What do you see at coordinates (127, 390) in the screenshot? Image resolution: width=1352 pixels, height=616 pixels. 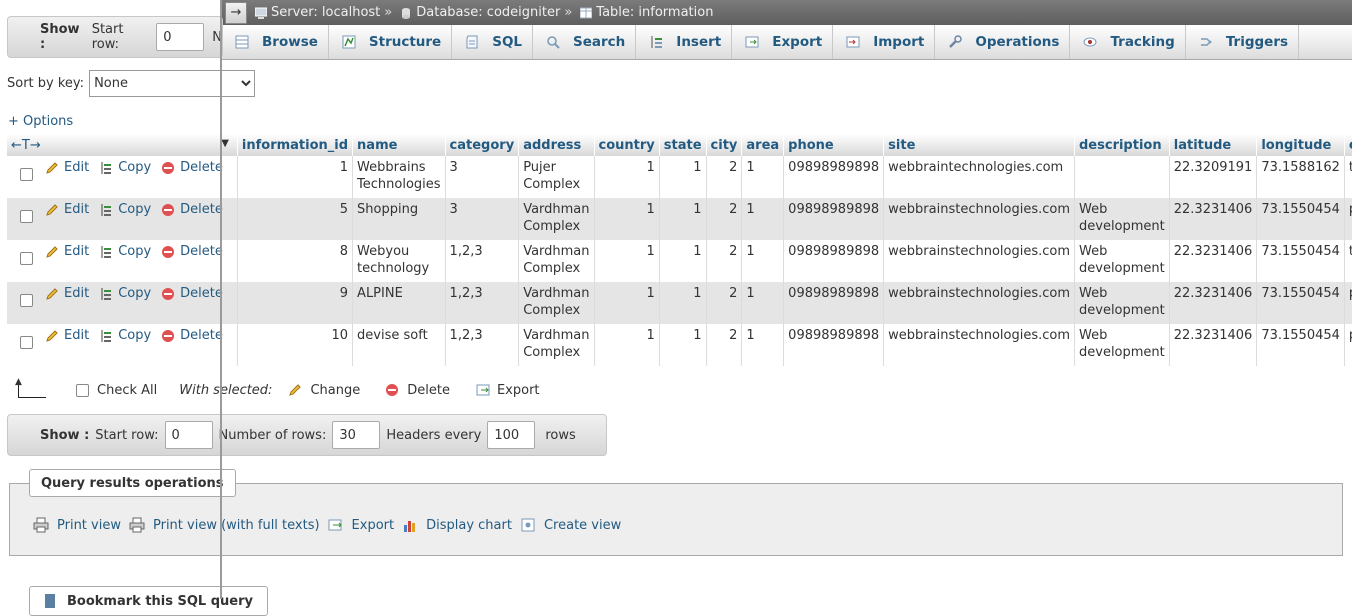 I see `check-all-label: Check All` at bounding box center [127, 390].